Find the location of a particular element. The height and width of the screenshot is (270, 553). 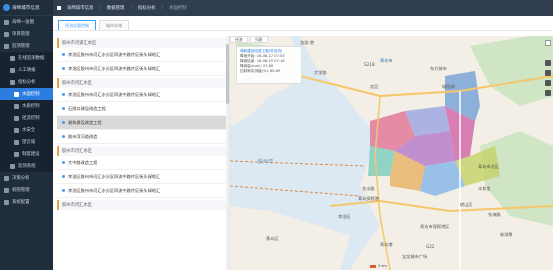

sidebar-item-monitor-system: 监测系统 is located at coordinates (26, 166).